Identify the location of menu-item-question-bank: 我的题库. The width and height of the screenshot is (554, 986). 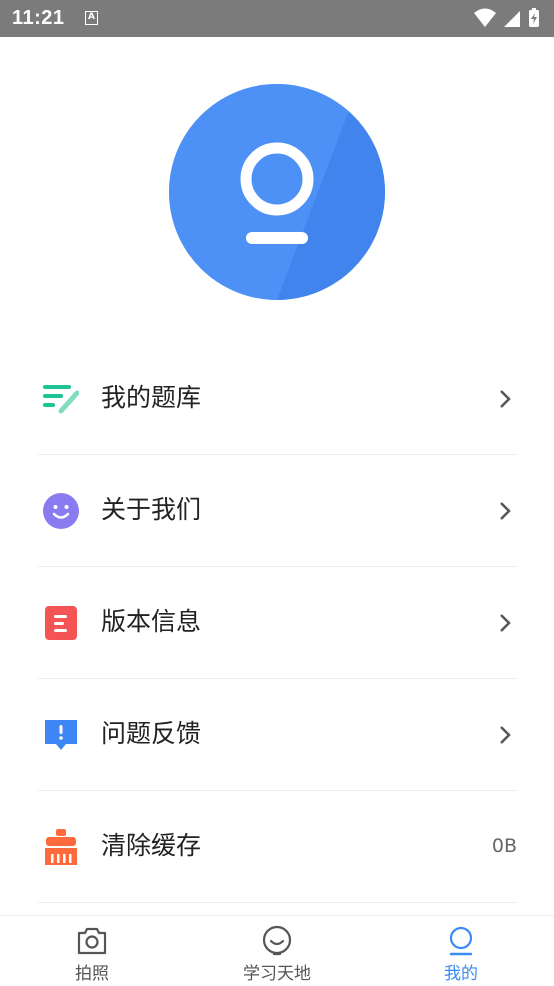
(277, 399).